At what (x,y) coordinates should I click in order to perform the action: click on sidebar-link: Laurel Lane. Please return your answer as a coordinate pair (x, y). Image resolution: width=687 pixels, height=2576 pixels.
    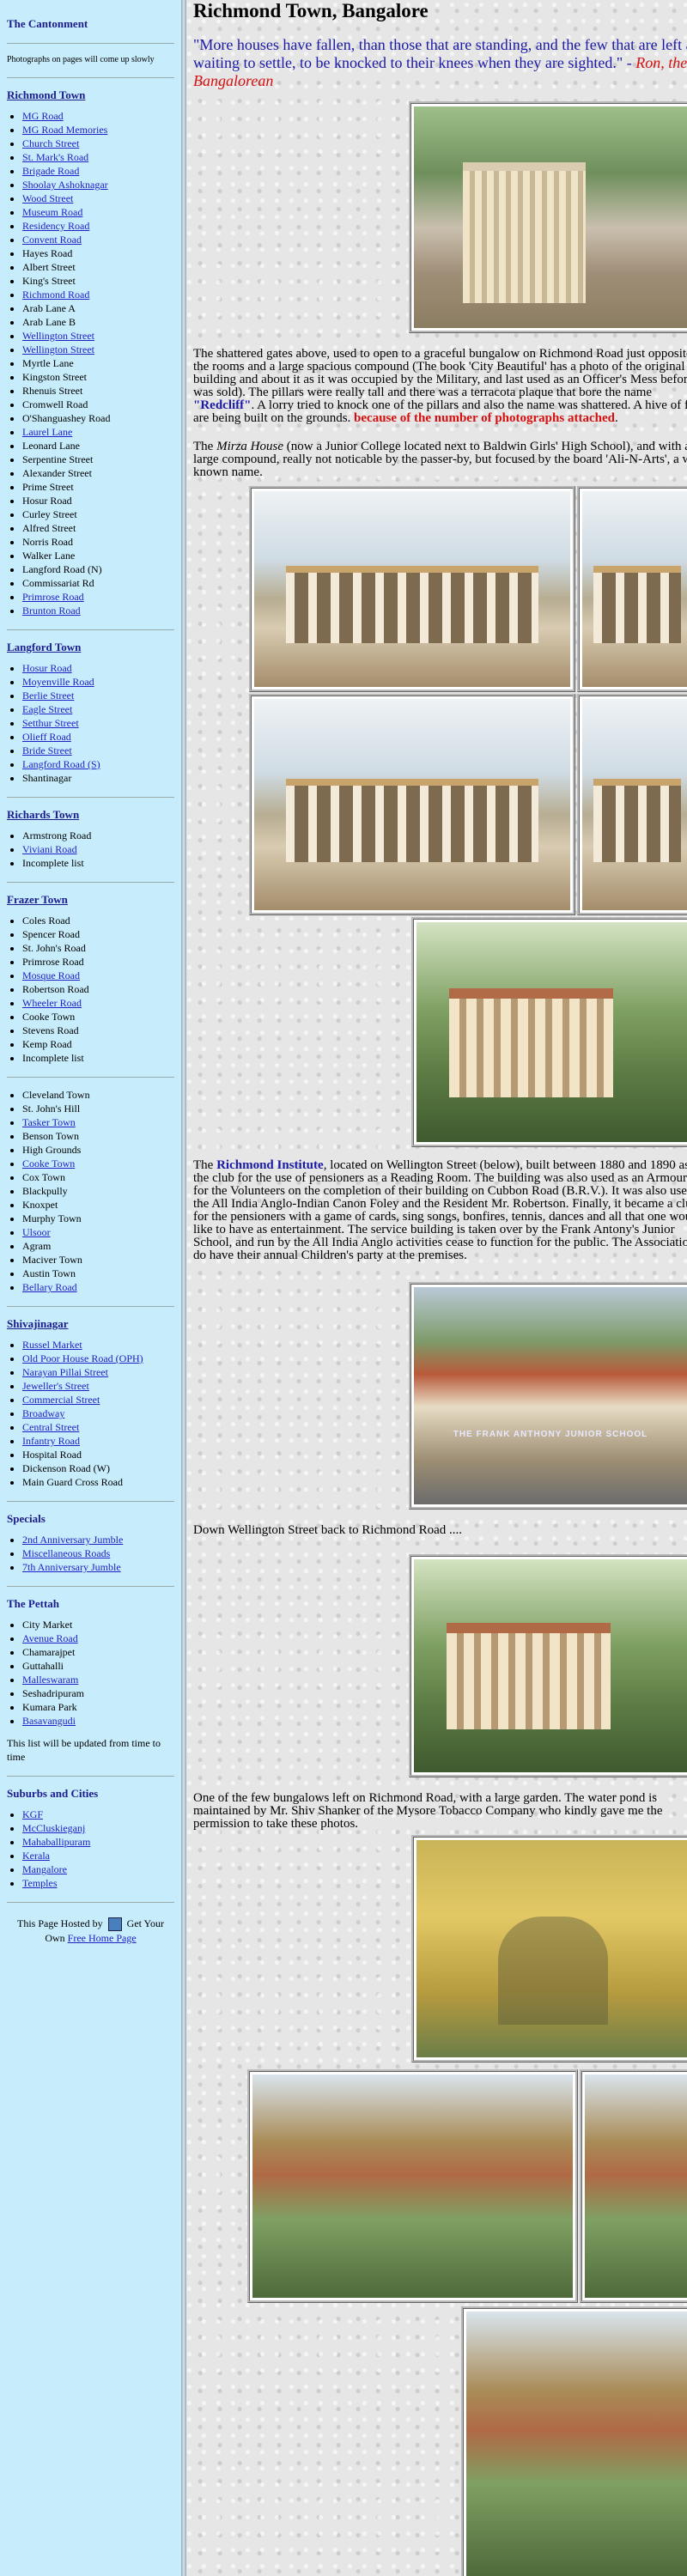
    Looking at the image, I should click on (47, 432).